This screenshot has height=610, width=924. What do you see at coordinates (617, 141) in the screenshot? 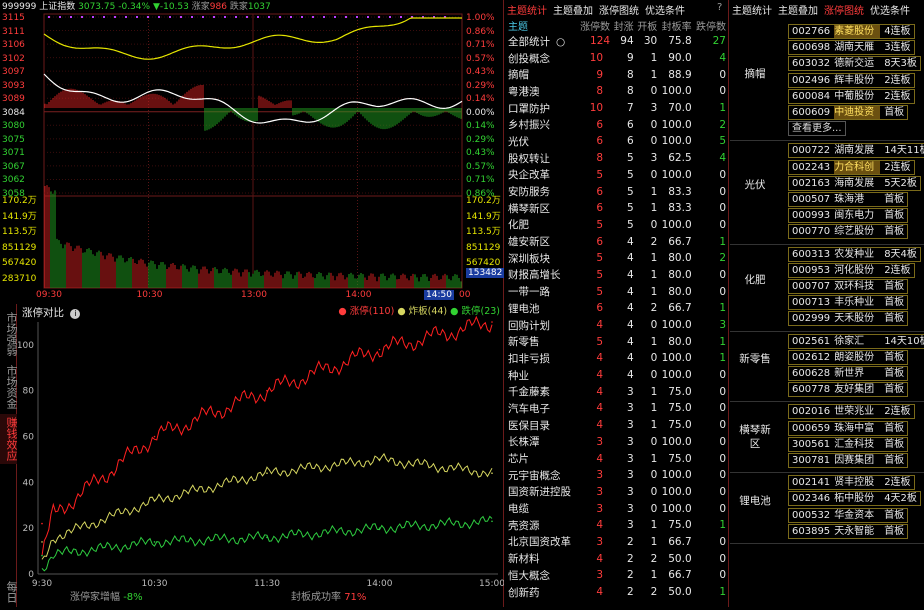
I see `table-row: 光伏 6 6 0 100.0 5` at bounding box center [617, 141].